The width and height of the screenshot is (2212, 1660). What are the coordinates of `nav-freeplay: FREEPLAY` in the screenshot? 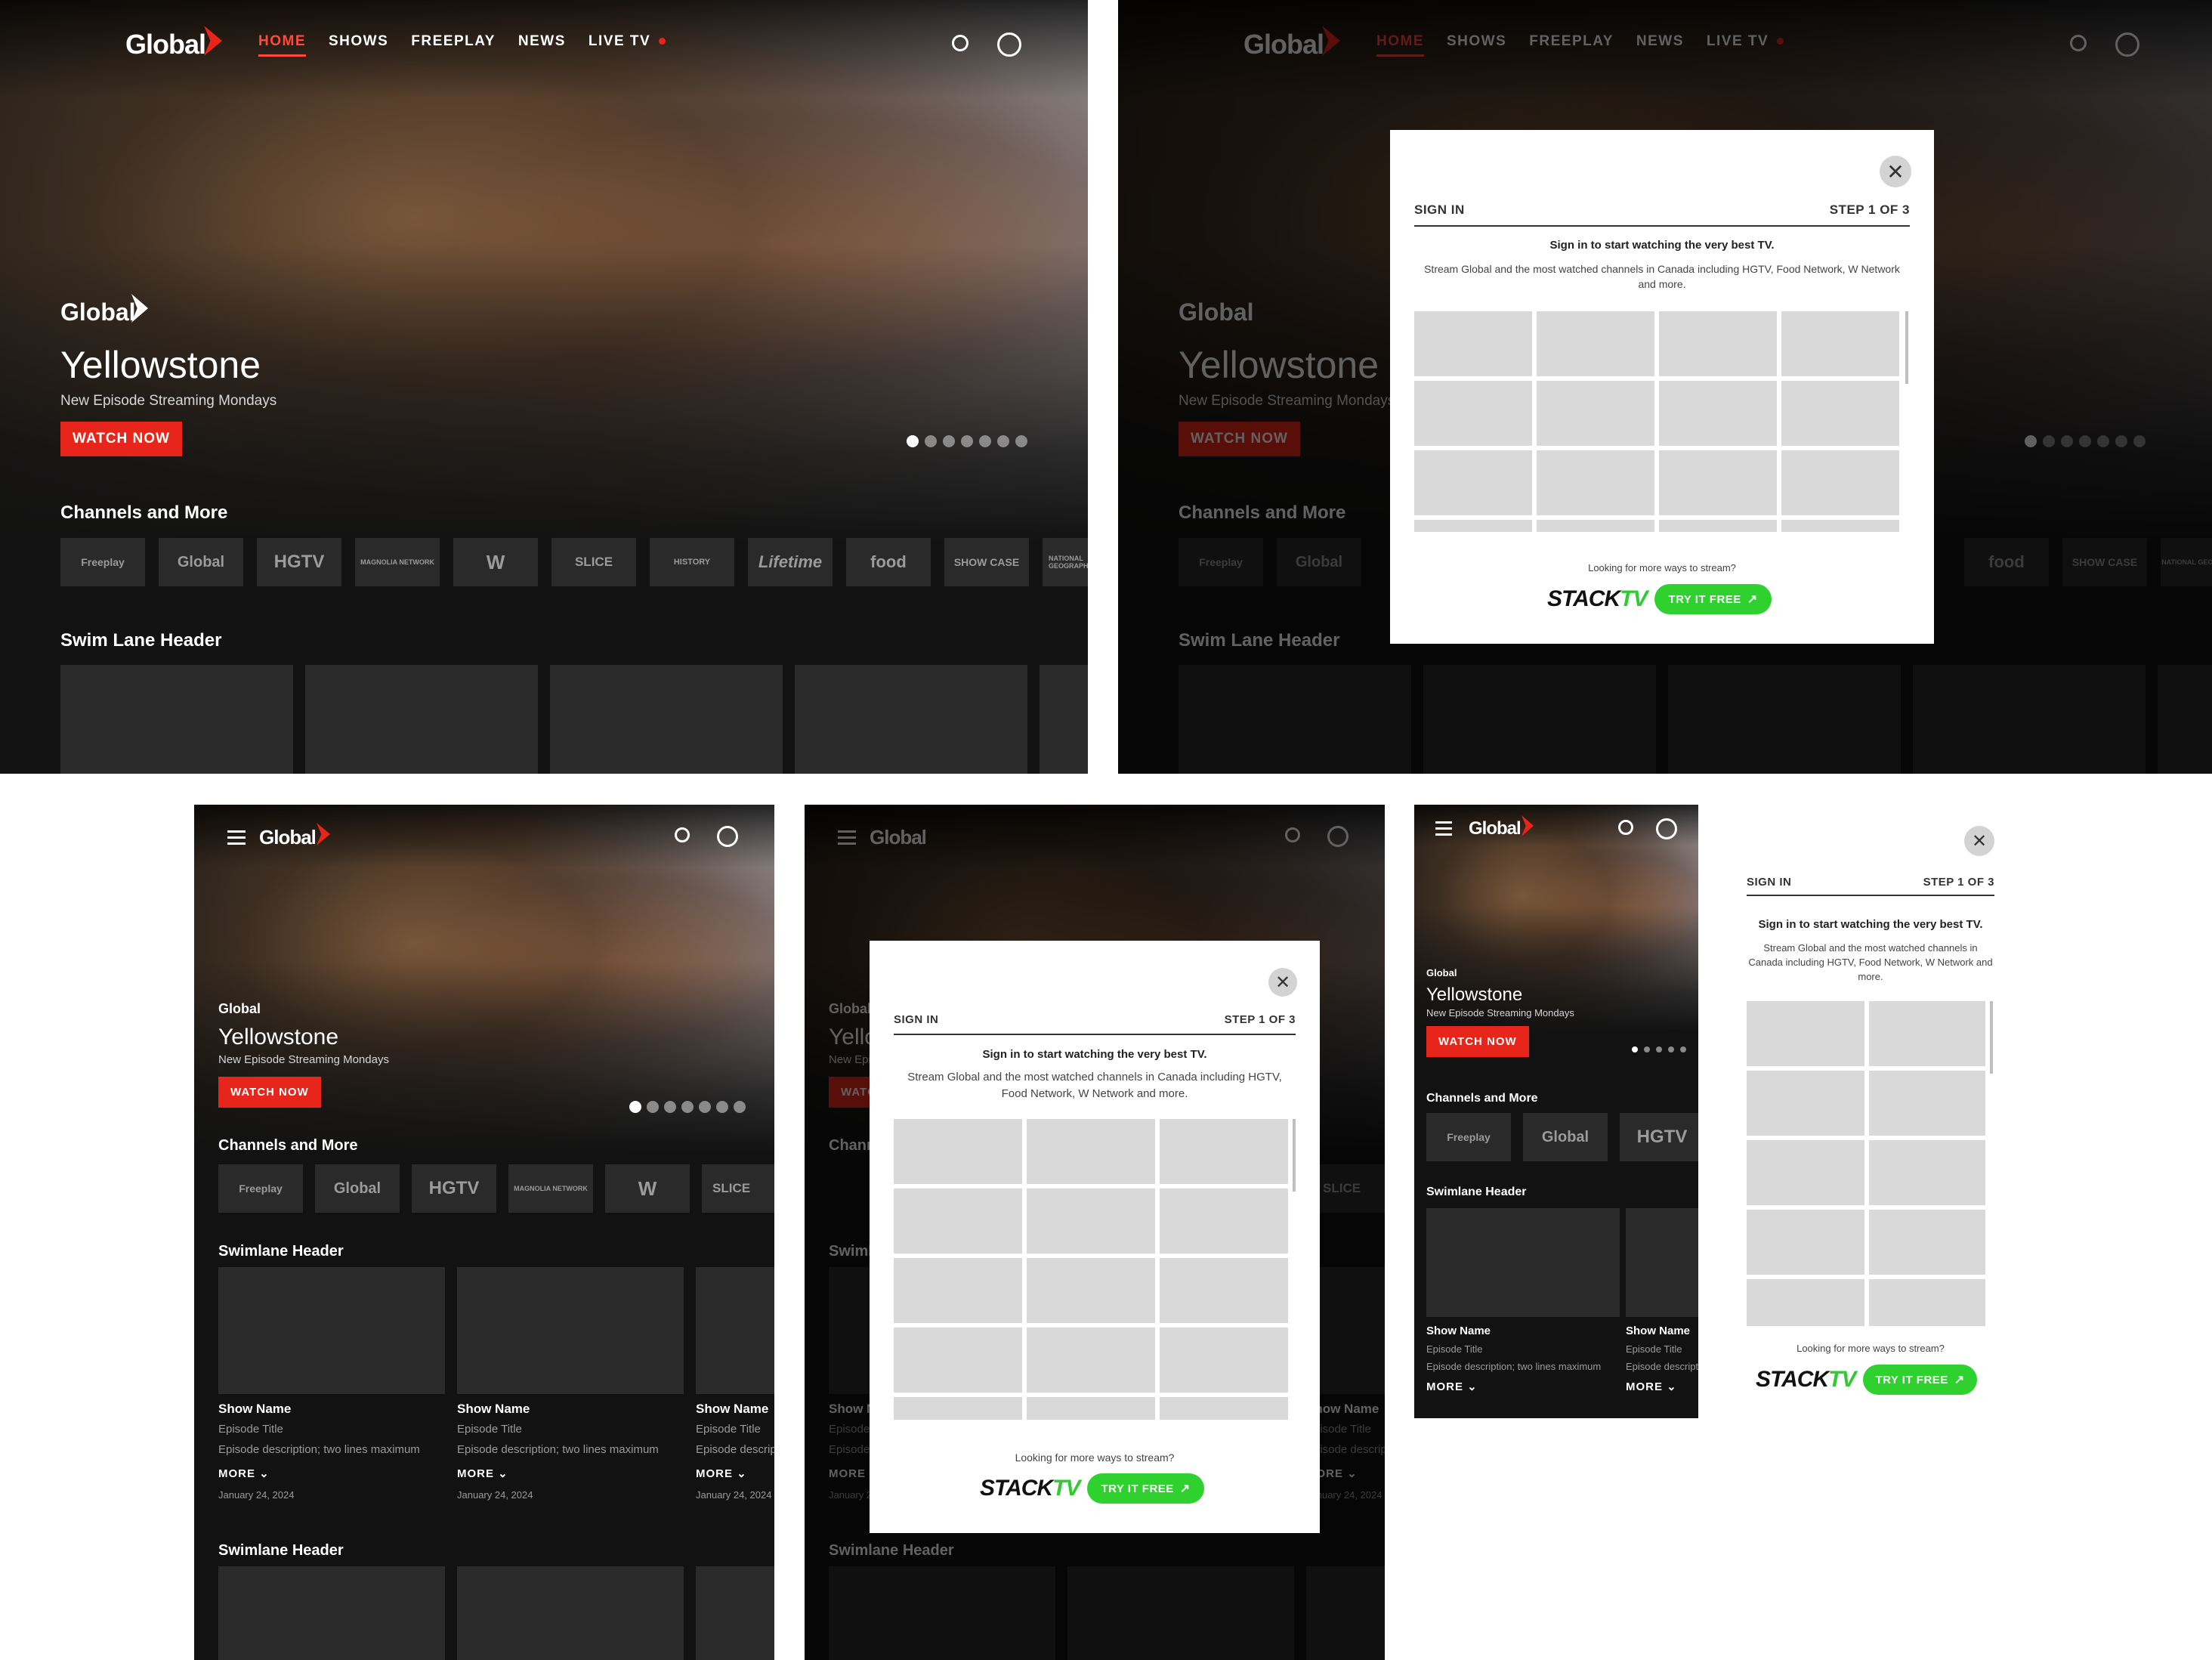 It's located at (454, 45).